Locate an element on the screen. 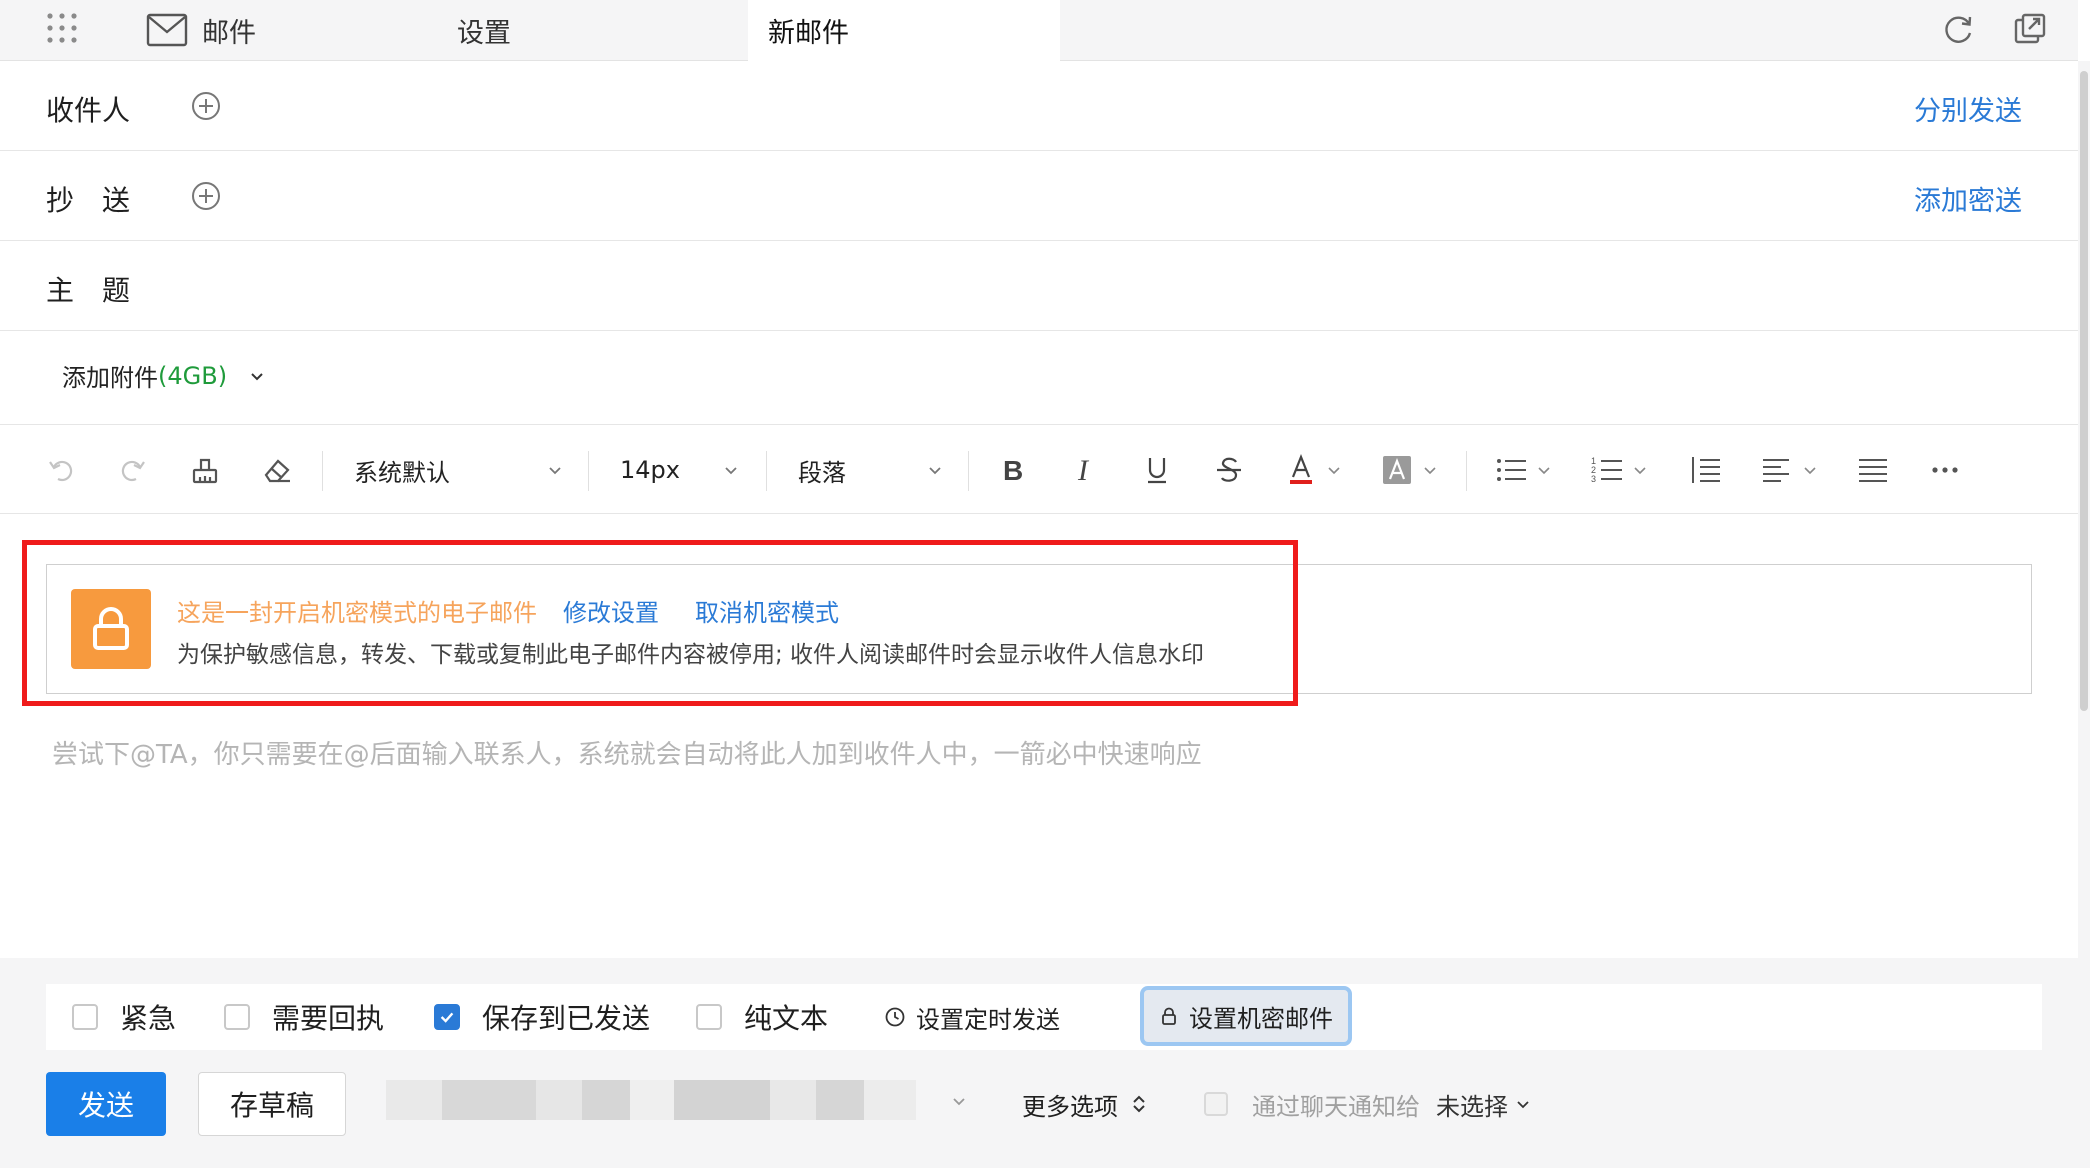 The height and width of the screenshot is (1168, 2090). bullet-list-button is located at coordinates (1523, 470).